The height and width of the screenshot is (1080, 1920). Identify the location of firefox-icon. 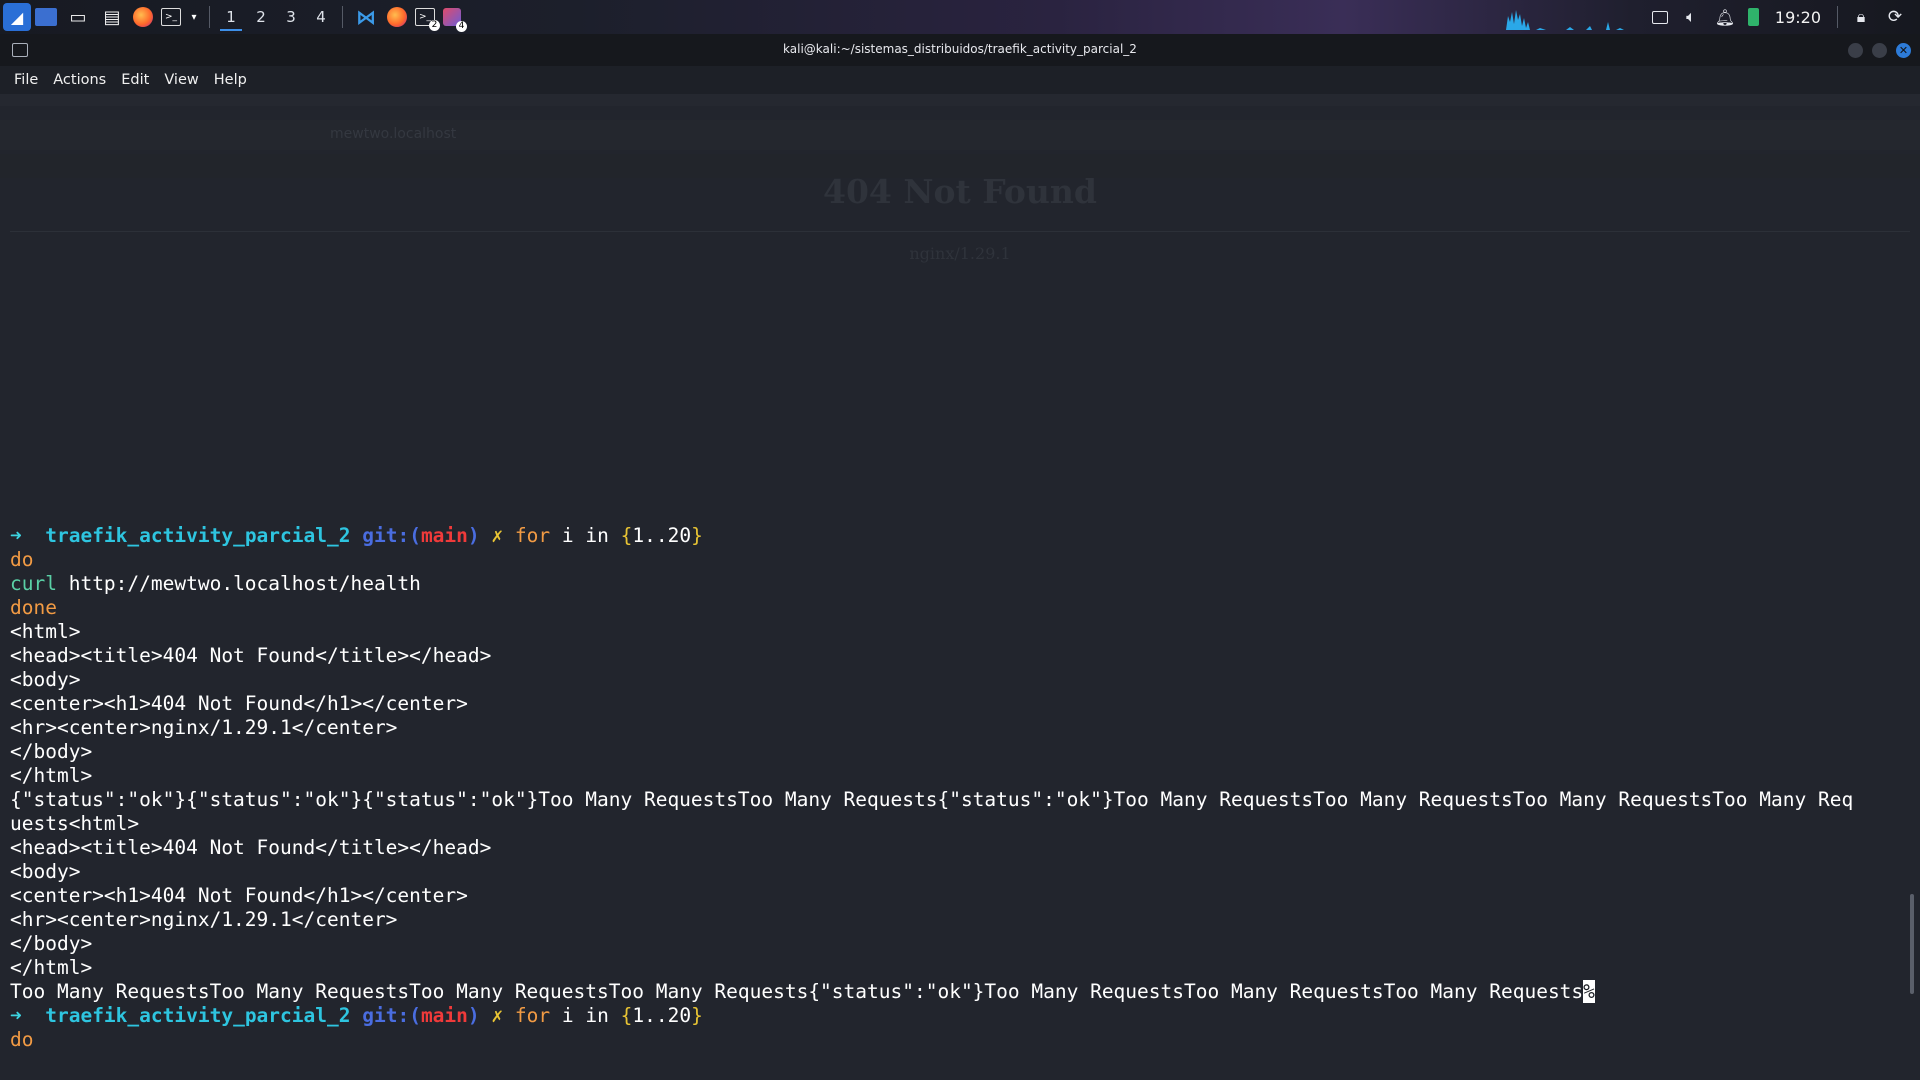
(143, 17).